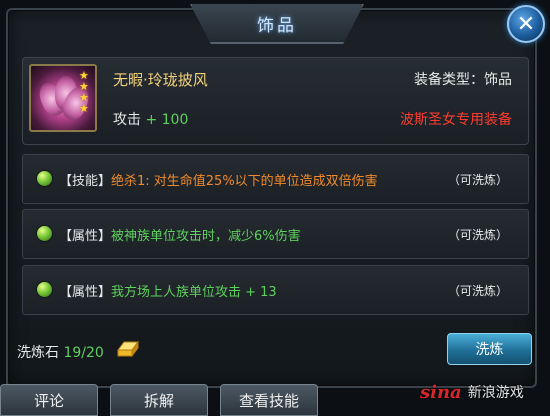  Describe the element at coordinates (456, 120) in the screenshot. I see `exclusive-equipment-note: 波斯圣女专用装备` at that location.